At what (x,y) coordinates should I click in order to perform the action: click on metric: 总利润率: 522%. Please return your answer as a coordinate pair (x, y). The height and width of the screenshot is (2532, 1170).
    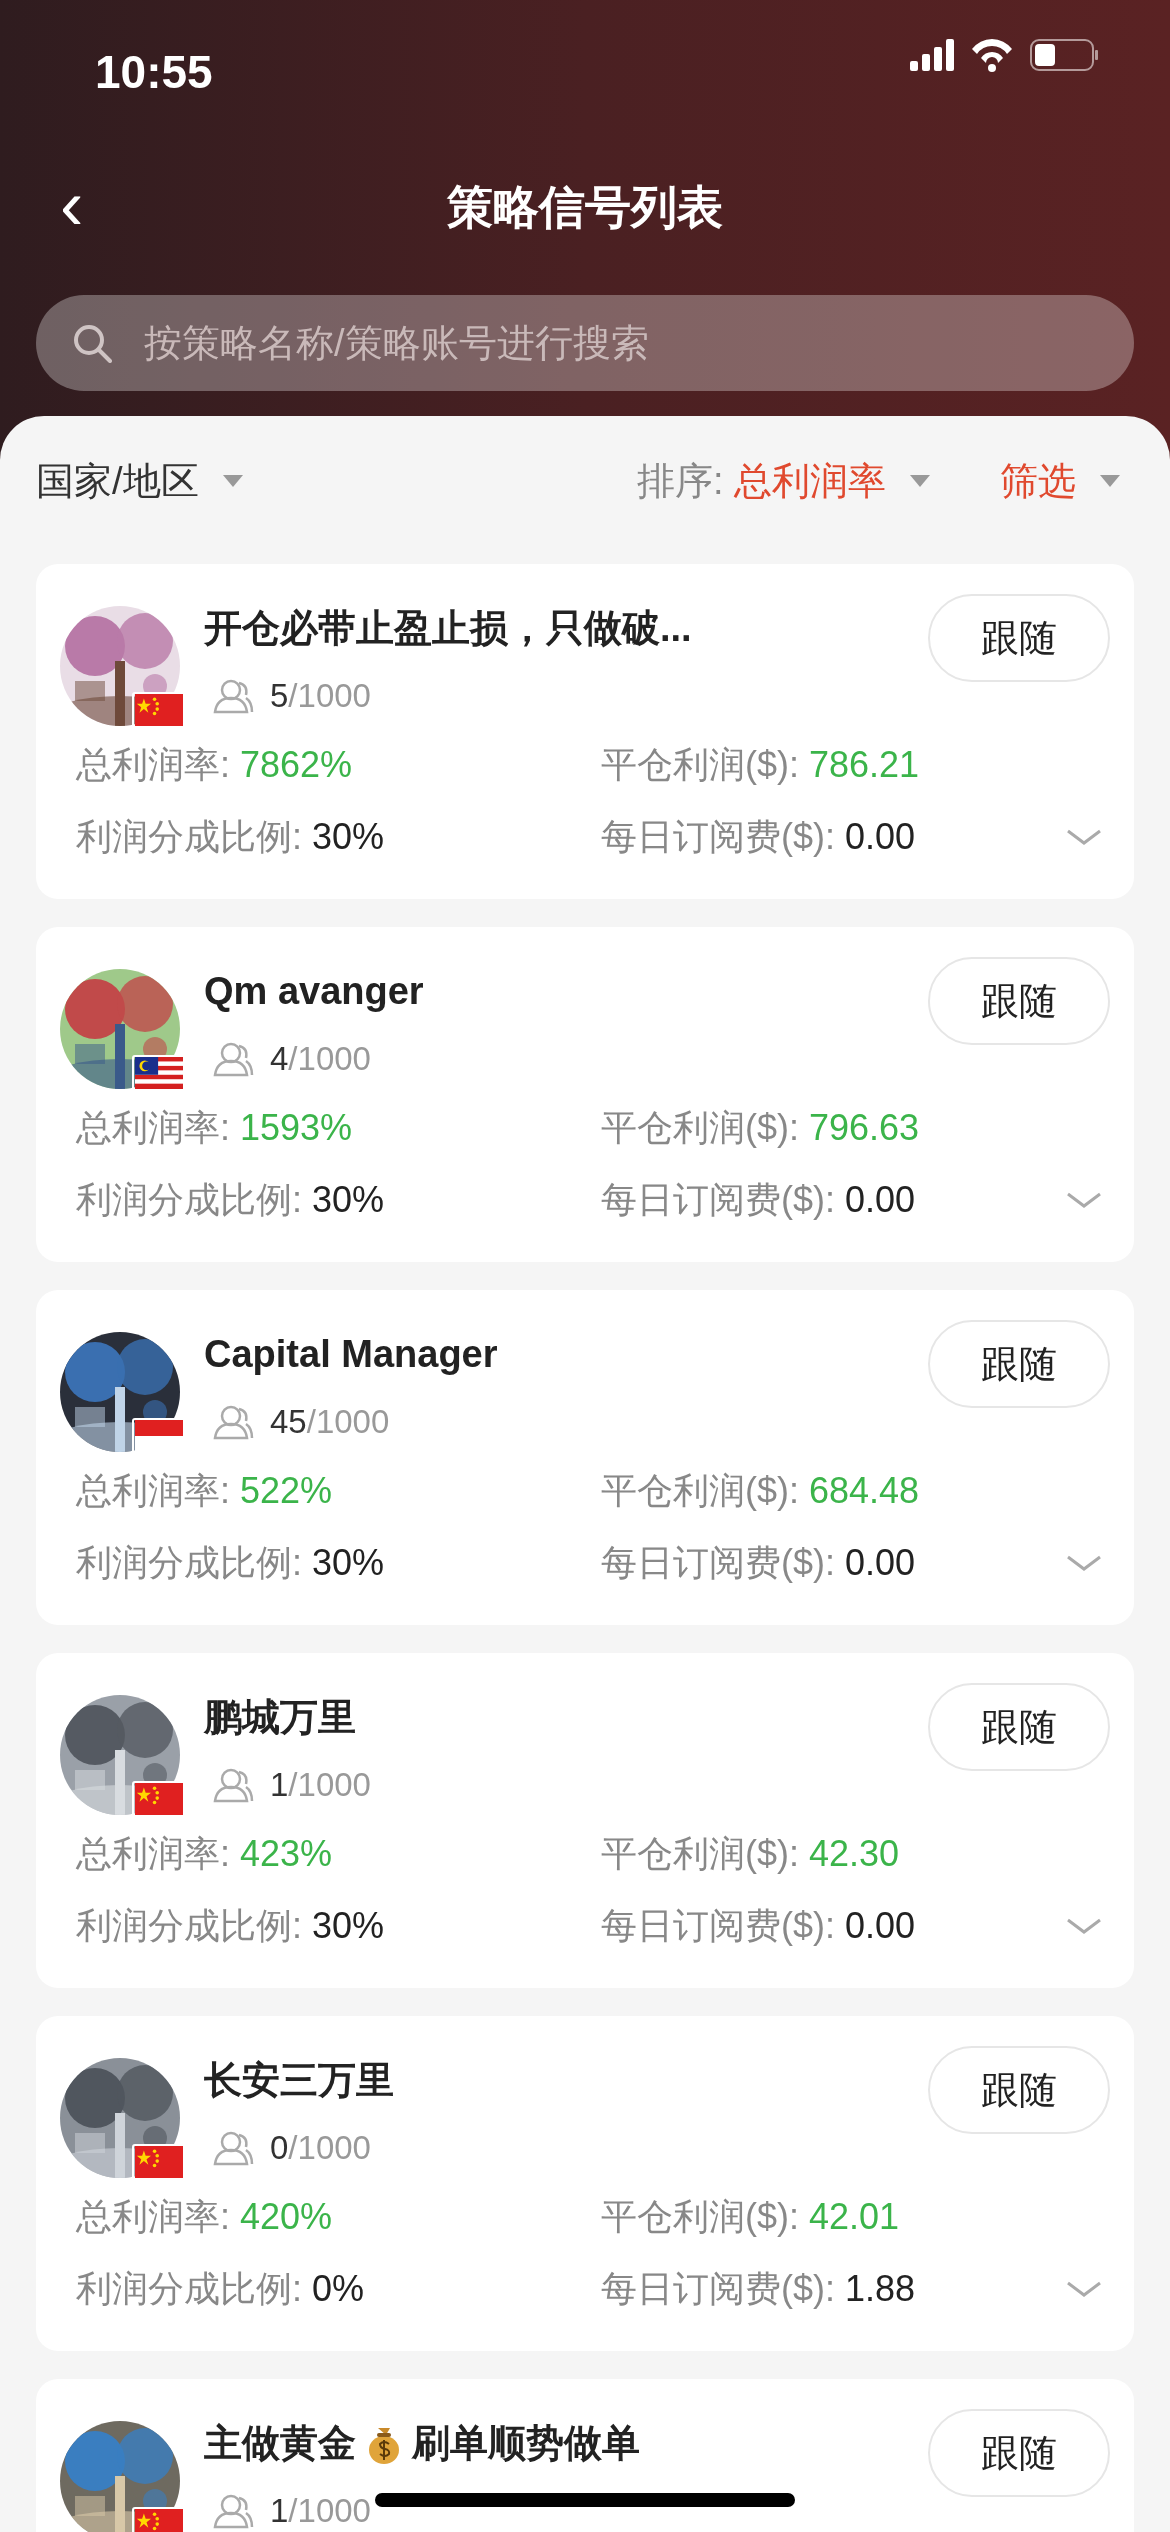
    Looking at the image, I should click on (204, 1491).